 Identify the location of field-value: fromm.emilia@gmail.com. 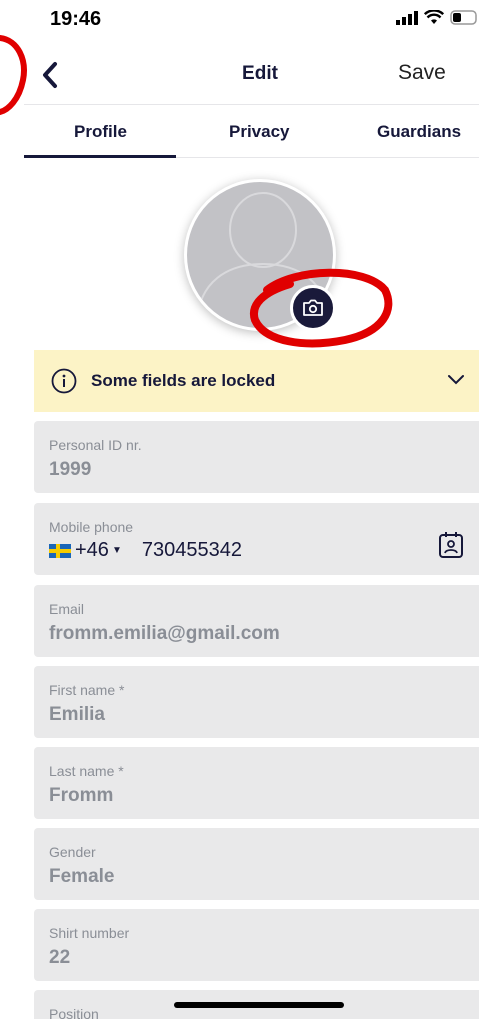
(164, 633).